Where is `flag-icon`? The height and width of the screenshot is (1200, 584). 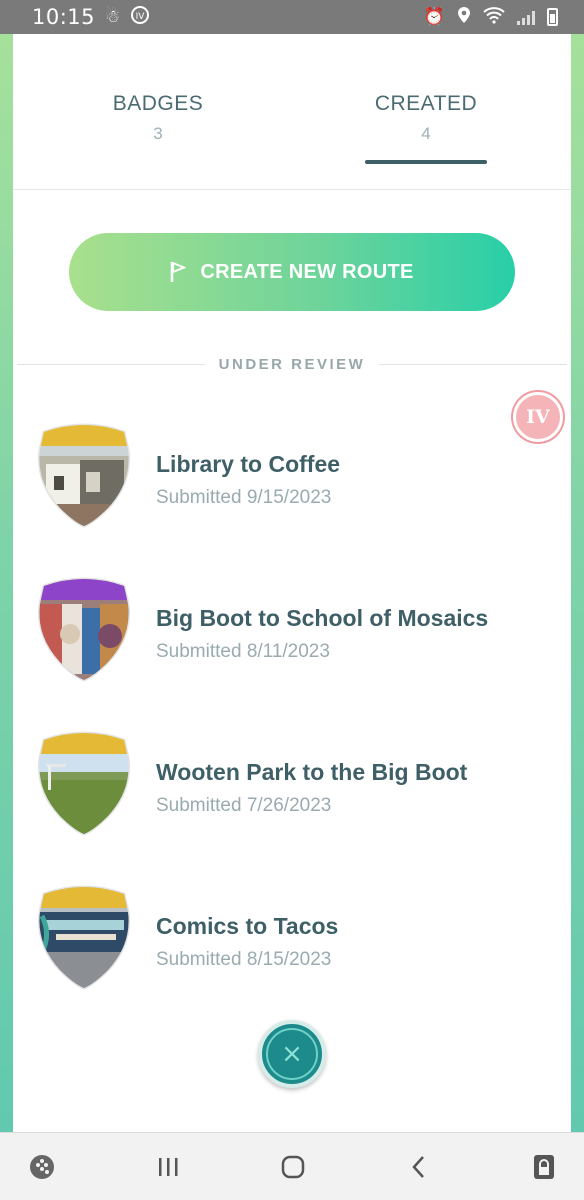
flag-icon is located at coordinates (178, 272).